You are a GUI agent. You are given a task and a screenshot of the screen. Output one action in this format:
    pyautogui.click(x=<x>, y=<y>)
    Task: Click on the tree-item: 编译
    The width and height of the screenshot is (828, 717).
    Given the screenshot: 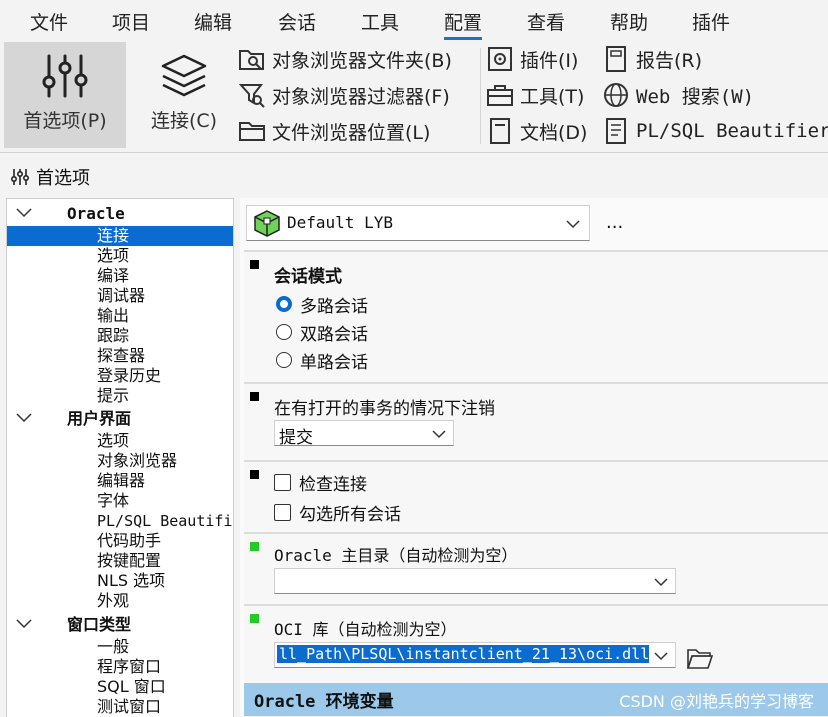 What is the action you would take?
    pyautogui.click(x=120, y=276)
    